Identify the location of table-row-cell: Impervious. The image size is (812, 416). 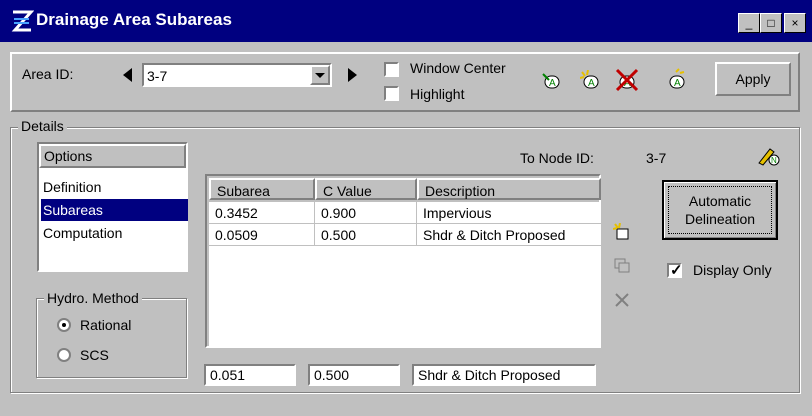
(509, 213).